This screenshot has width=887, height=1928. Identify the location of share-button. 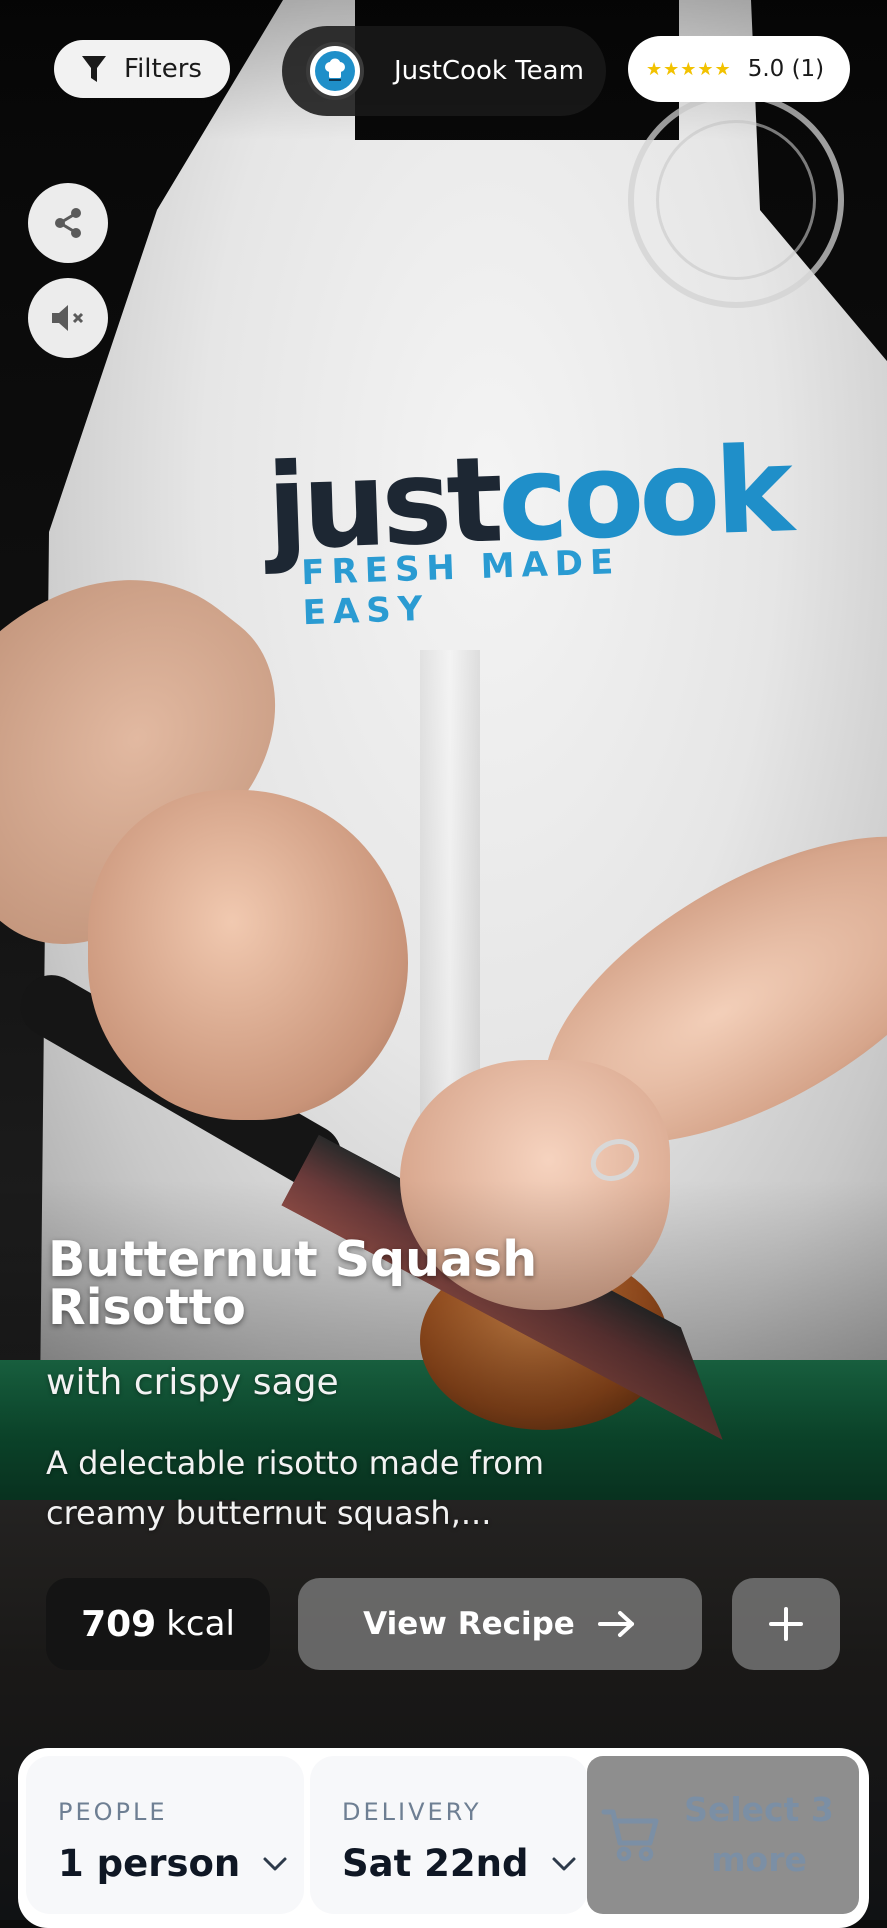
(68, 223).